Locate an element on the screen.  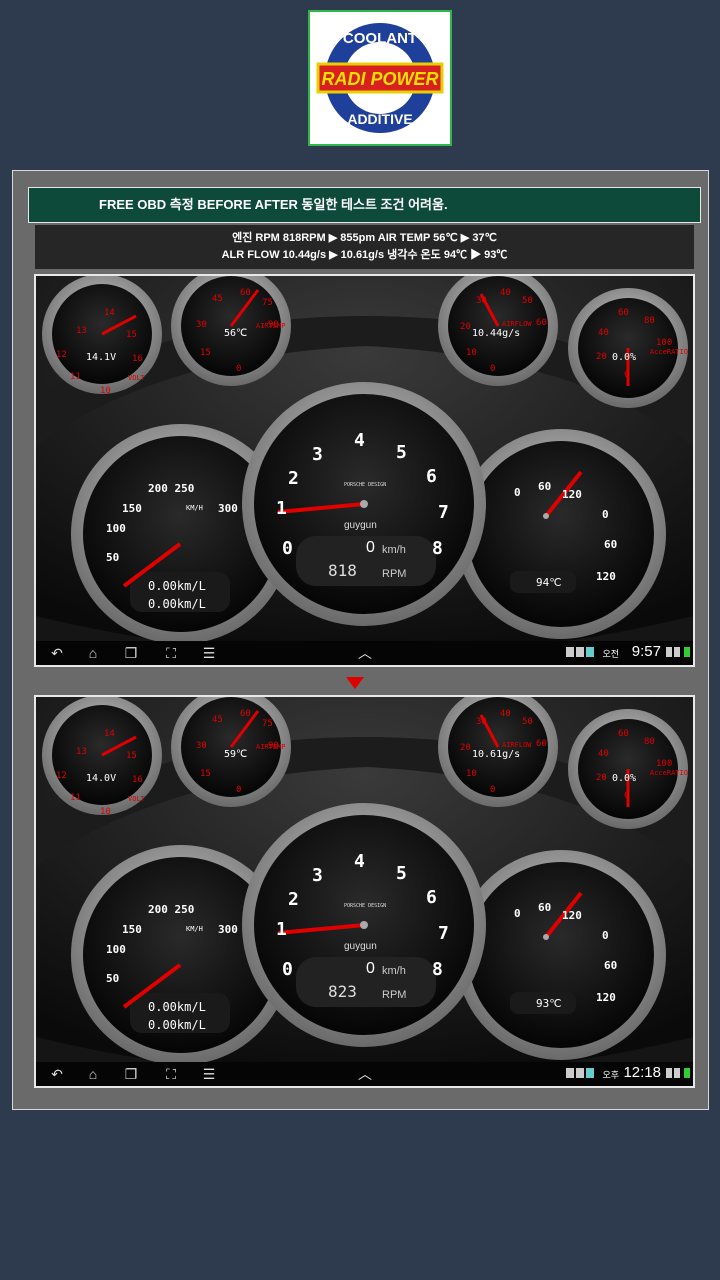
bluetooth-icon is located at coordinates (669, 652).